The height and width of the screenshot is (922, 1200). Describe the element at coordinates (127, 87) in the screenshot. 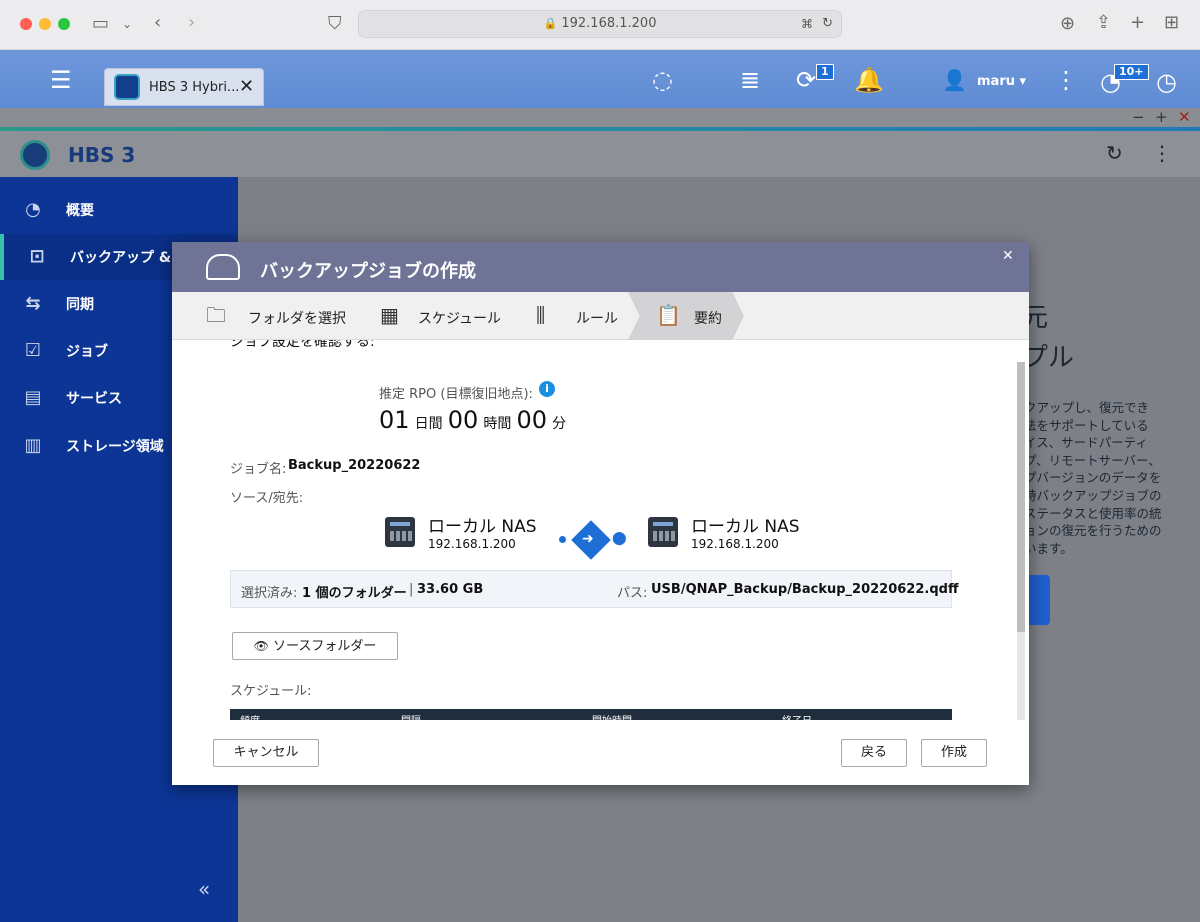

I see `hbs-logo-icon` at that location.